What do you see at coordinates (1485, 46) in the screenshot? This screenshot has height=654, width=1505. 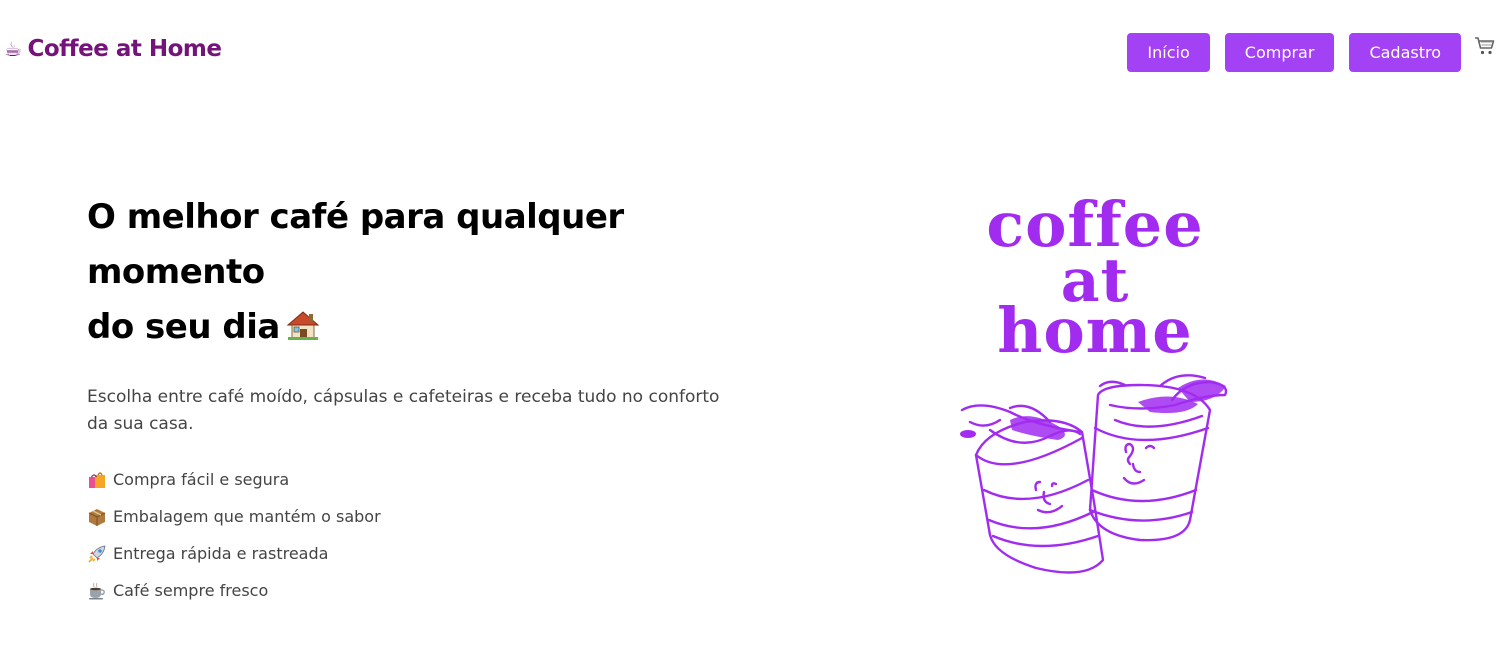 I see `shopping-cart-icon` at bounding box center [1485, 46].